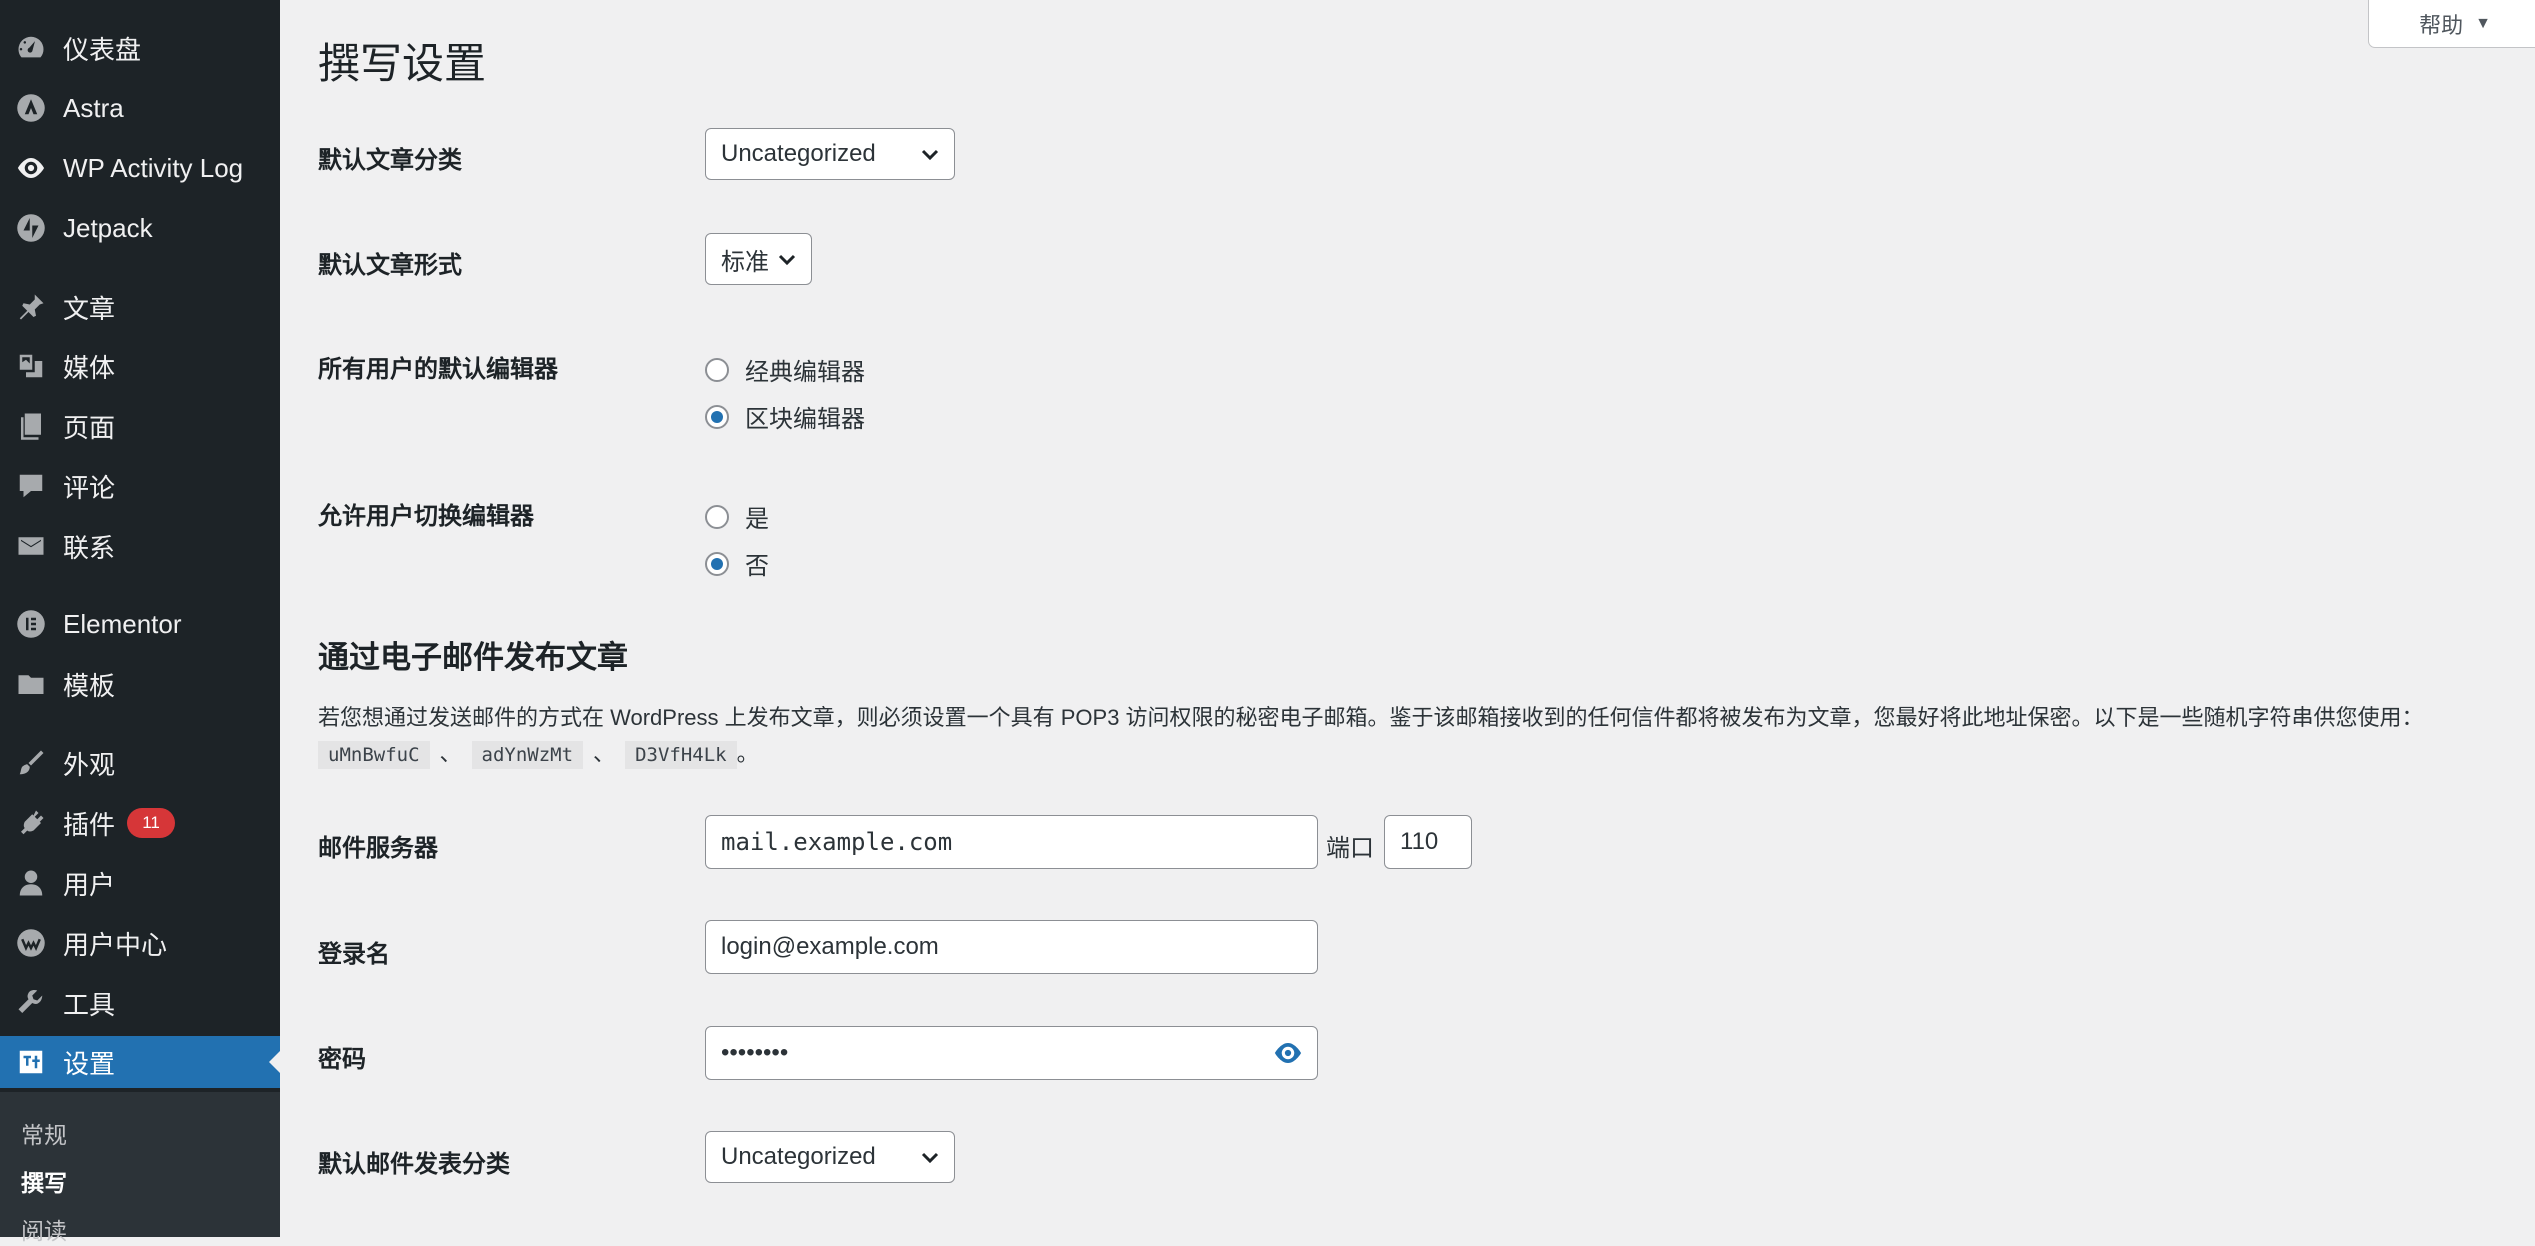  I want to click on password-input: ••••••••, so click(1011, 1053).